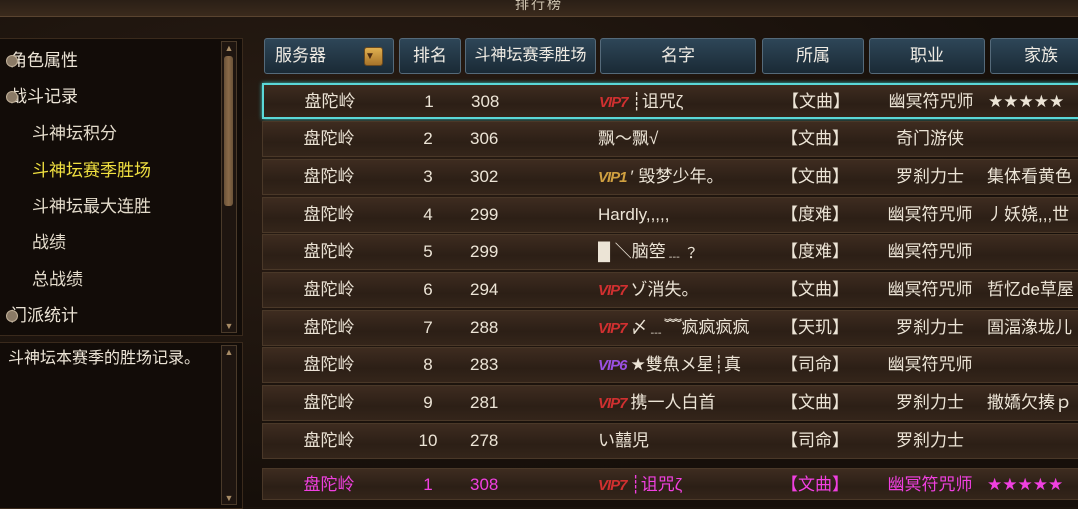 This screenshot has width=1078, height=509. I want to click on family-cell: ★★★★★, so click(1025, 484).